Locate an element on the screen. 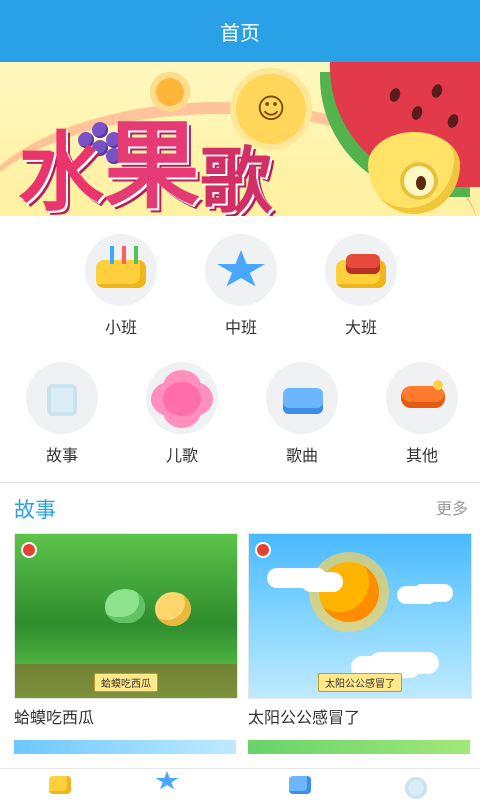 Image resolution: width=480 pixels, height=801 pixels. piano-icon is located at coordinates (302, 398).